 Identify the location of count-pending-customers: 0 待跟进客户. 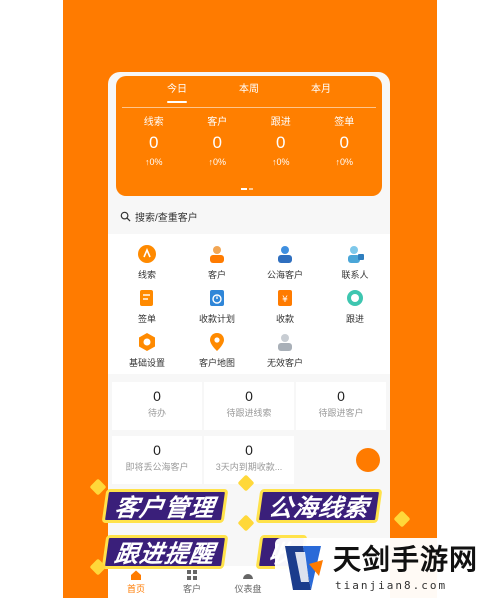
(341, 406).